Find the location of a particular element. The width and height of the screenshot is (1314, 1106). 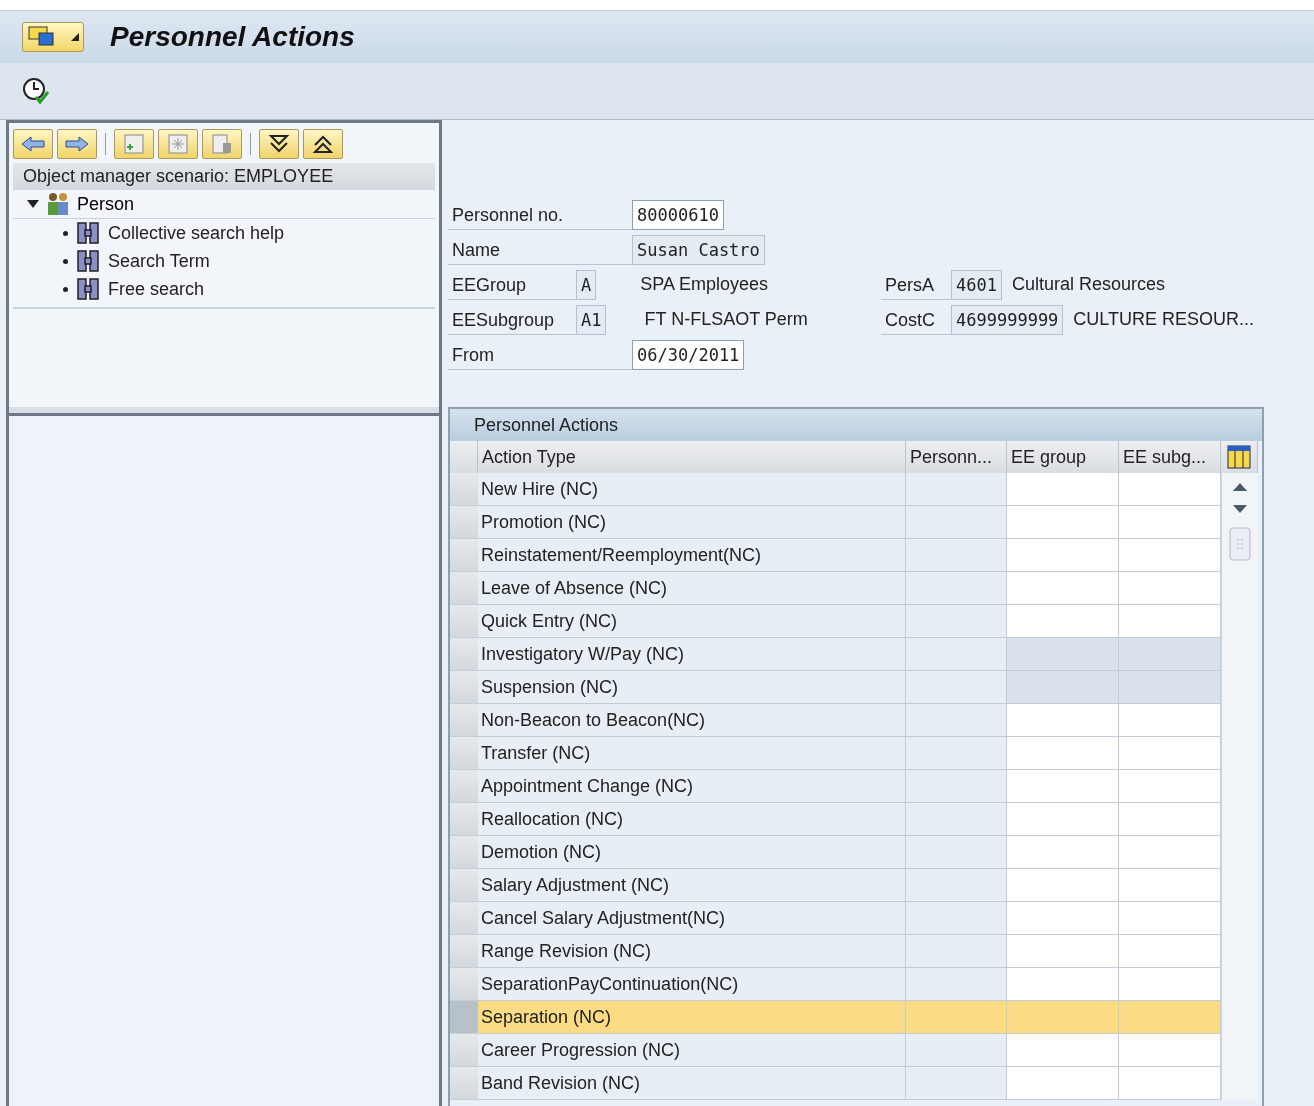

field-description: Cultural Resources is located at coordinates (1087, 284).